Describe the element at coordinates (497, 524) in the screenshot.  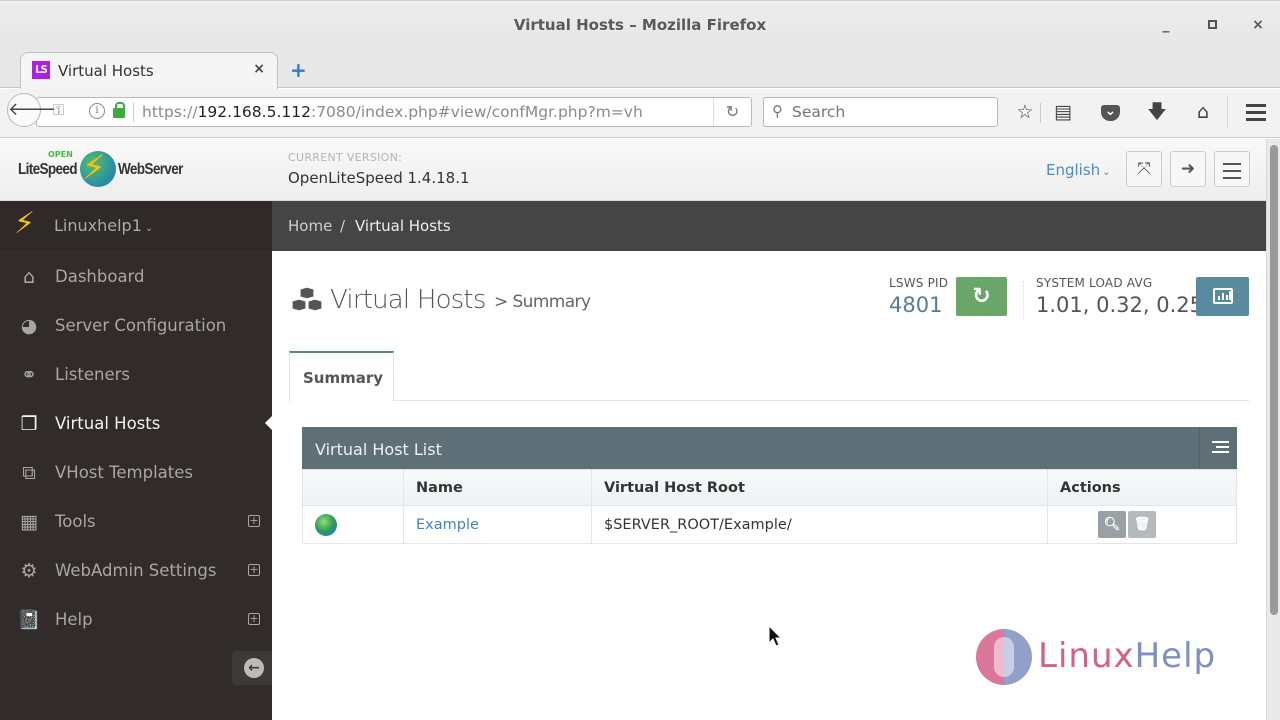
I see `vhost-name-link: Example` at that location.